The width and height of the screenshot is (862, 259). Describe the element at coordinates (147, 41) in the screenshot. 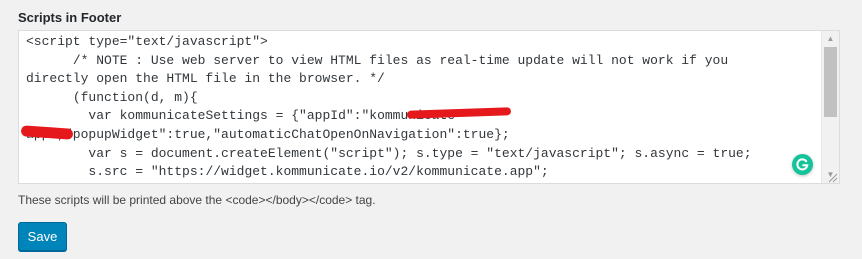

I see `code-line: <script type="text/javascript">` at that location.